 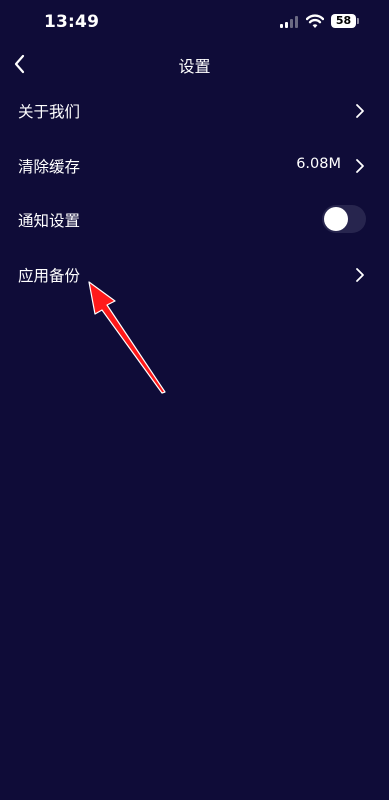 What do you see at coordinates (318, 163) in the screenshot?
I see `cache-size-value: 6.08M` at bounding box center [318, 163].